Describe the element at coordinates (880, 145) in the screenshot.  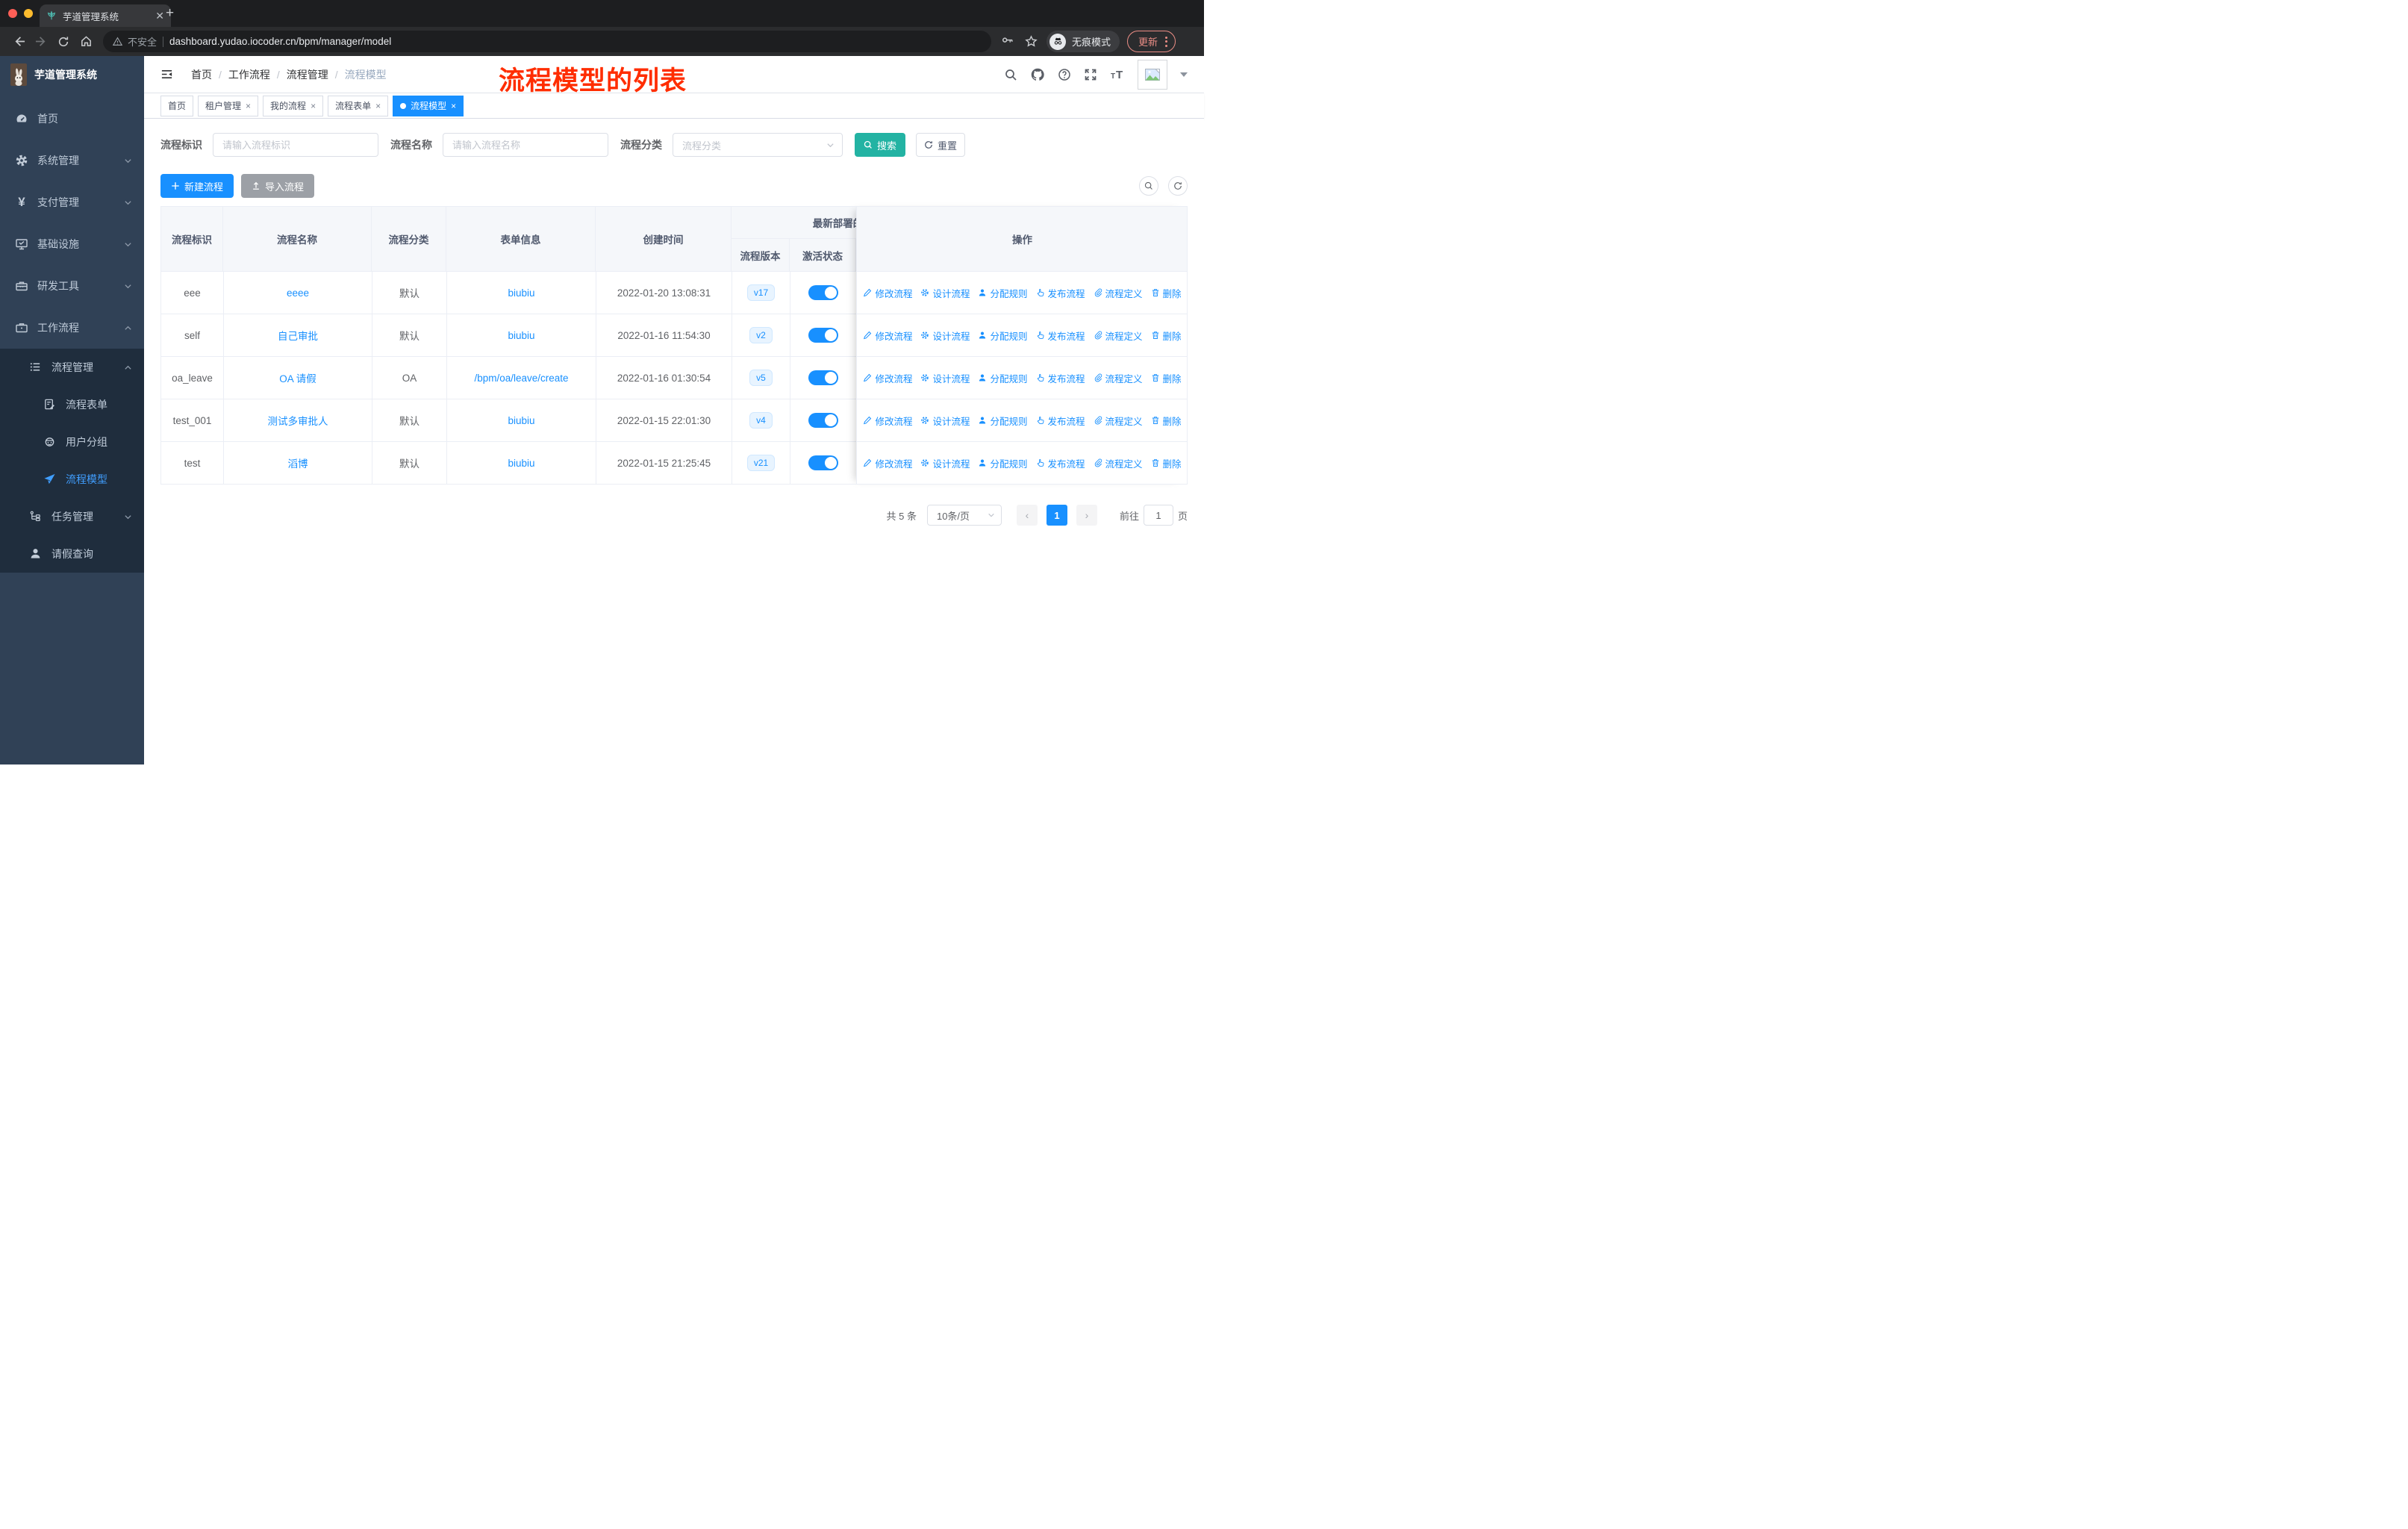
I see `search-button: 搜索` at that location.